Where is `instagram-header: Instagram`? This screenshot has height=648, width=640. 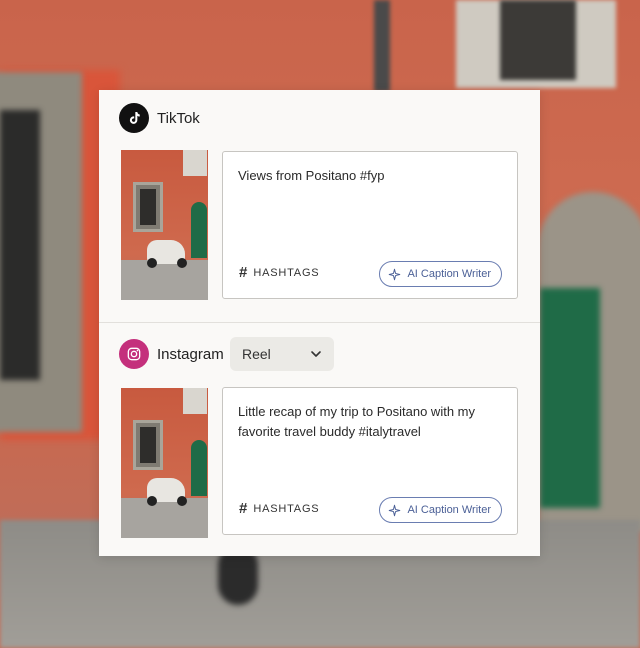 instagram-header: Instagram is located at coordinates (171, 354).